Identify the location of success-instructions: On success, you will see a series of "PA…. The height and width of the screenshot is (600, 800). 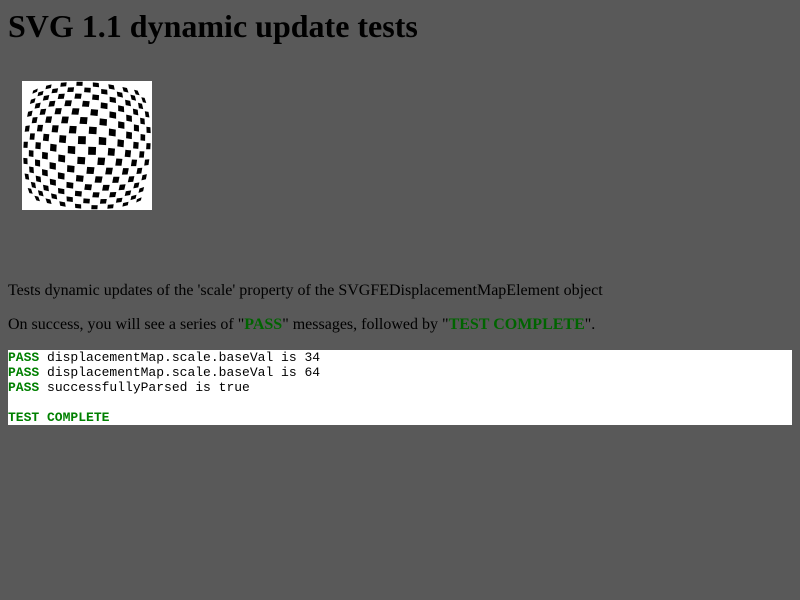
(301, 325).